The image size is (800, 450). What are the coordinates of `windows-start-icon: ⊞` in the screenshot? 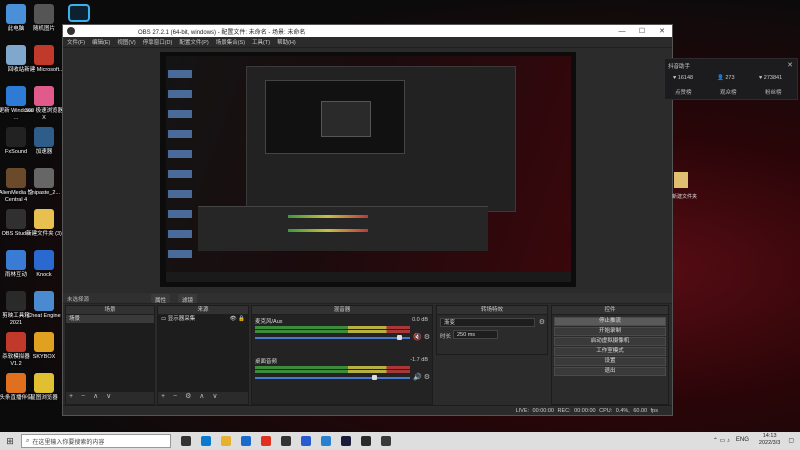 It's located at (10, 441).